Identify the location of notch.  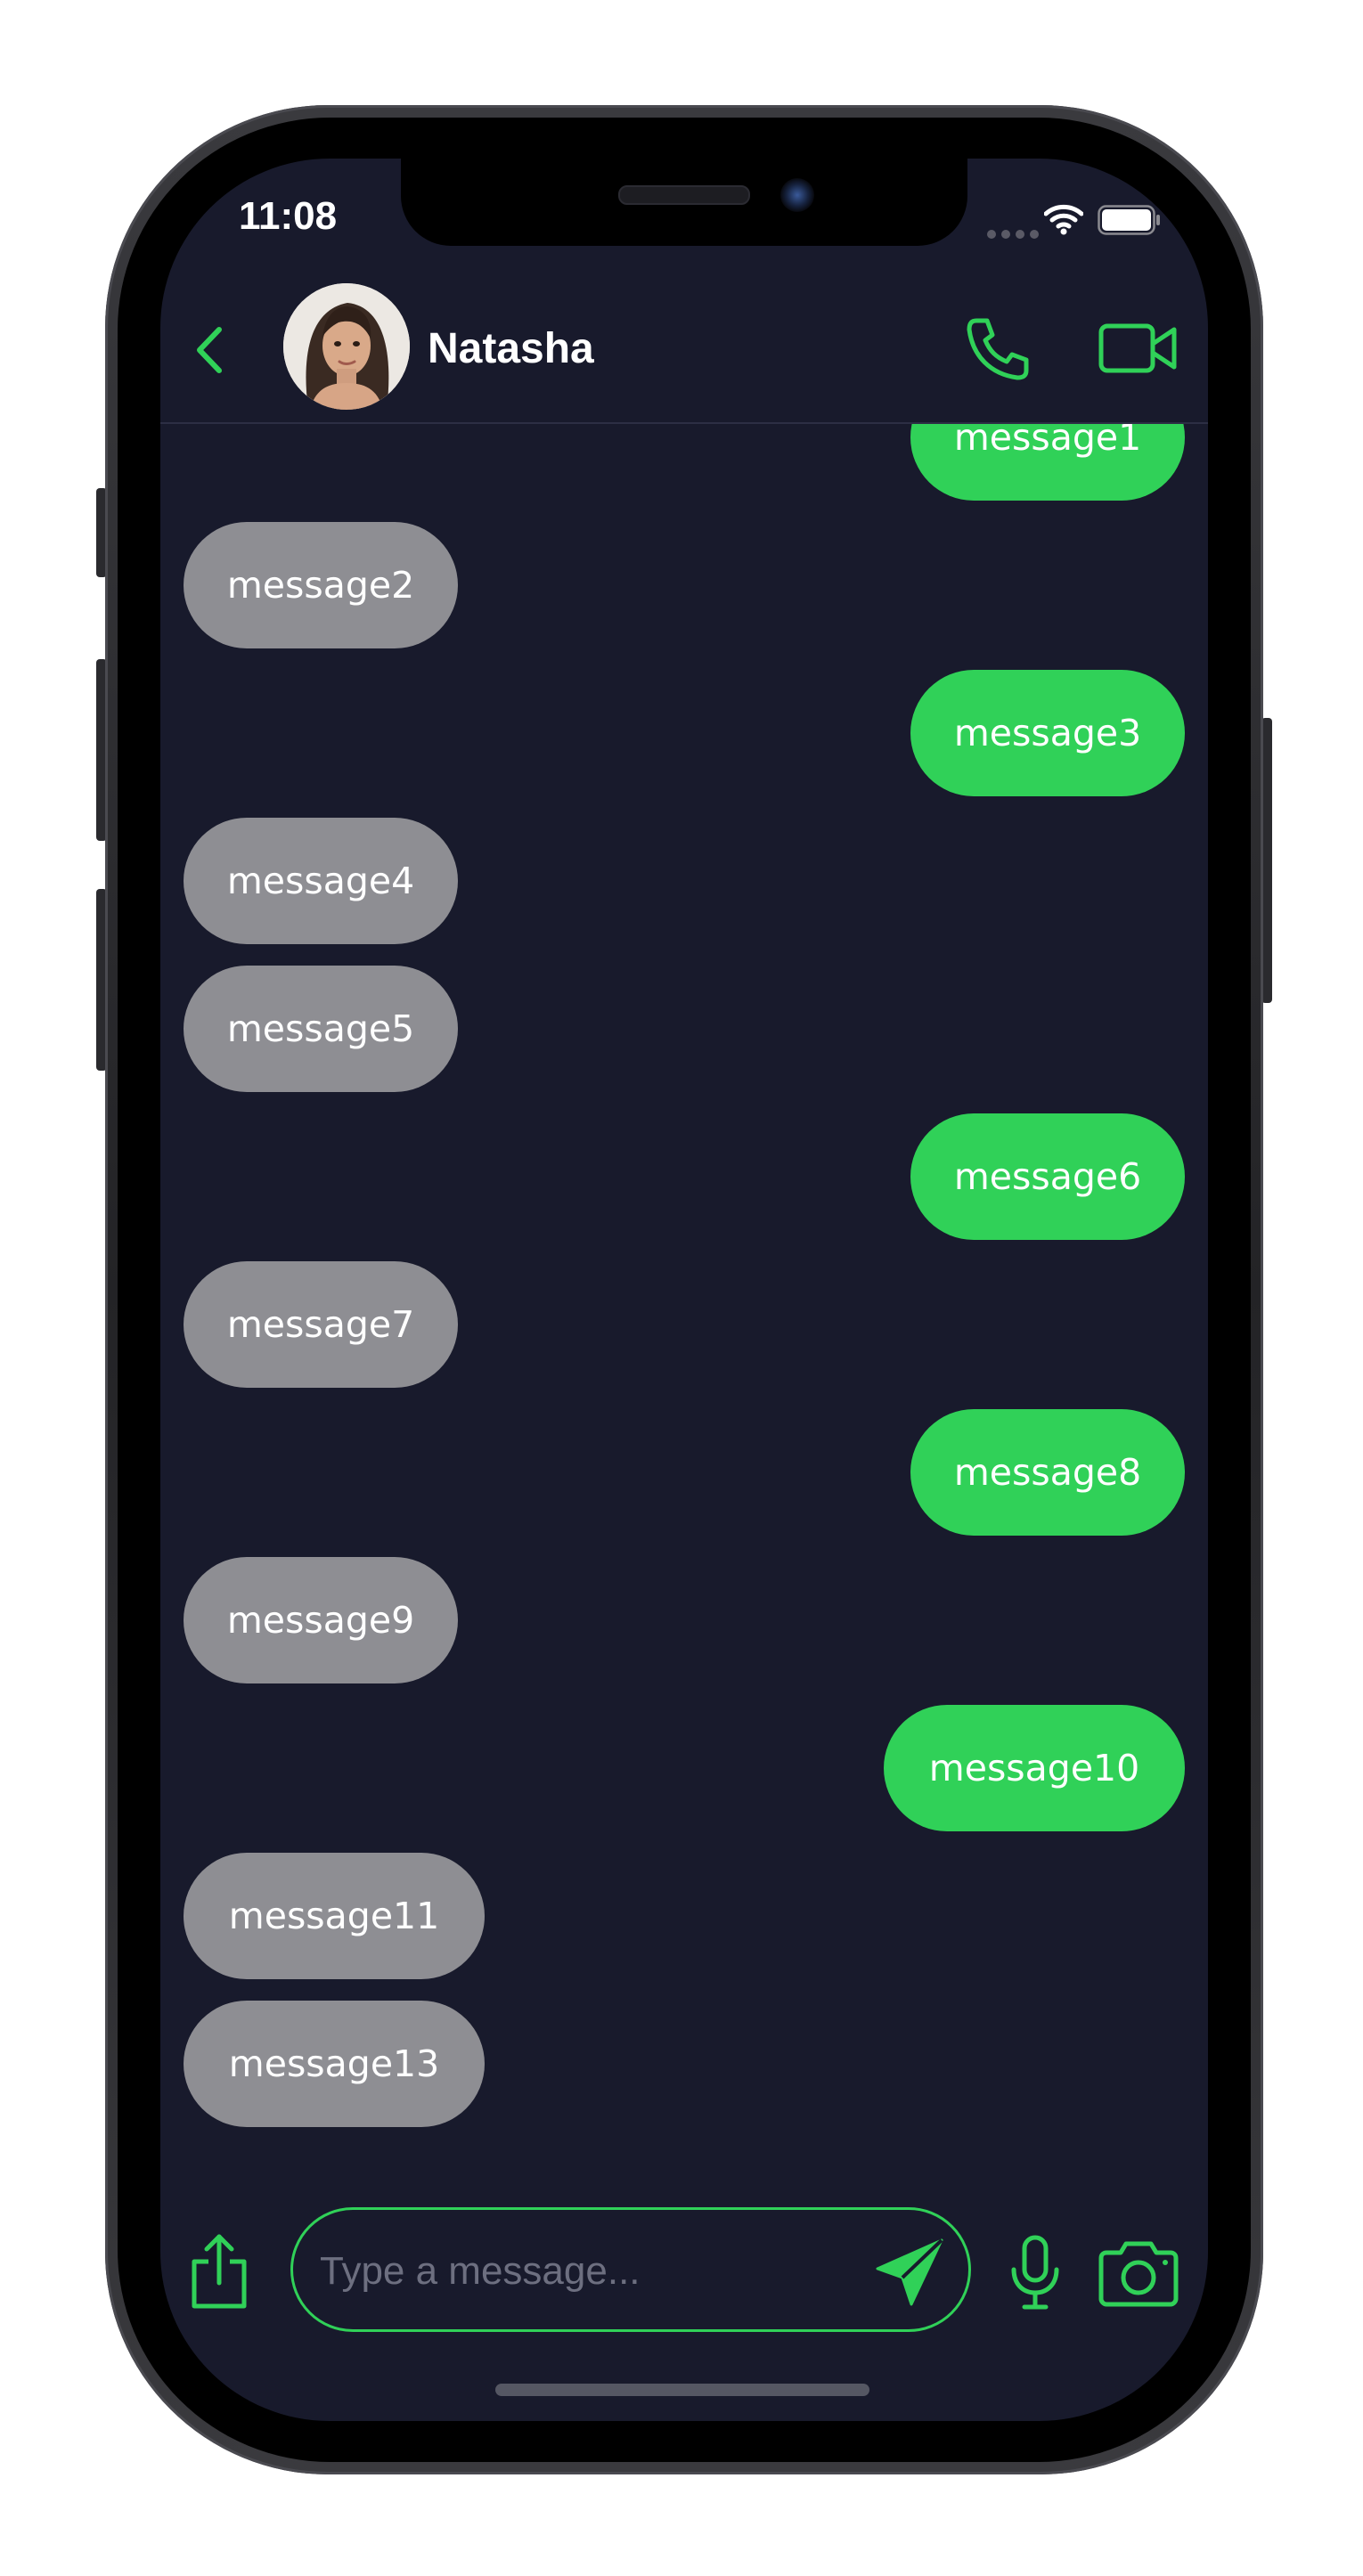
(684, 202).